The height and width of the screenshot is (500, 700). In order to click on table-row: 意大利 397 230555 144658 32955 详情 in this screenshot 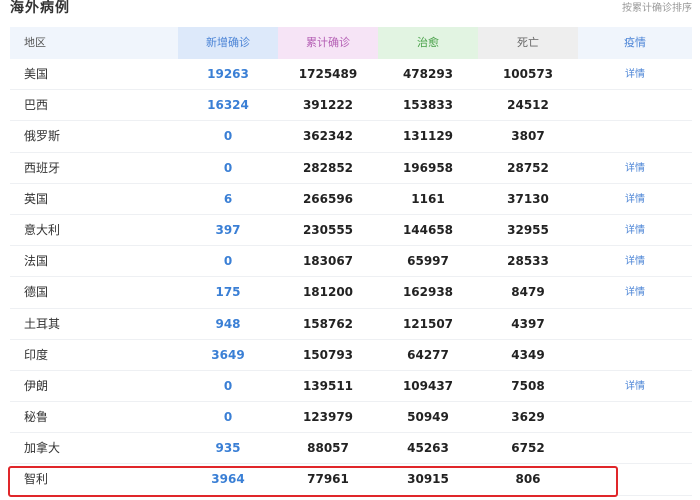, I will do `click(351, 231)`.